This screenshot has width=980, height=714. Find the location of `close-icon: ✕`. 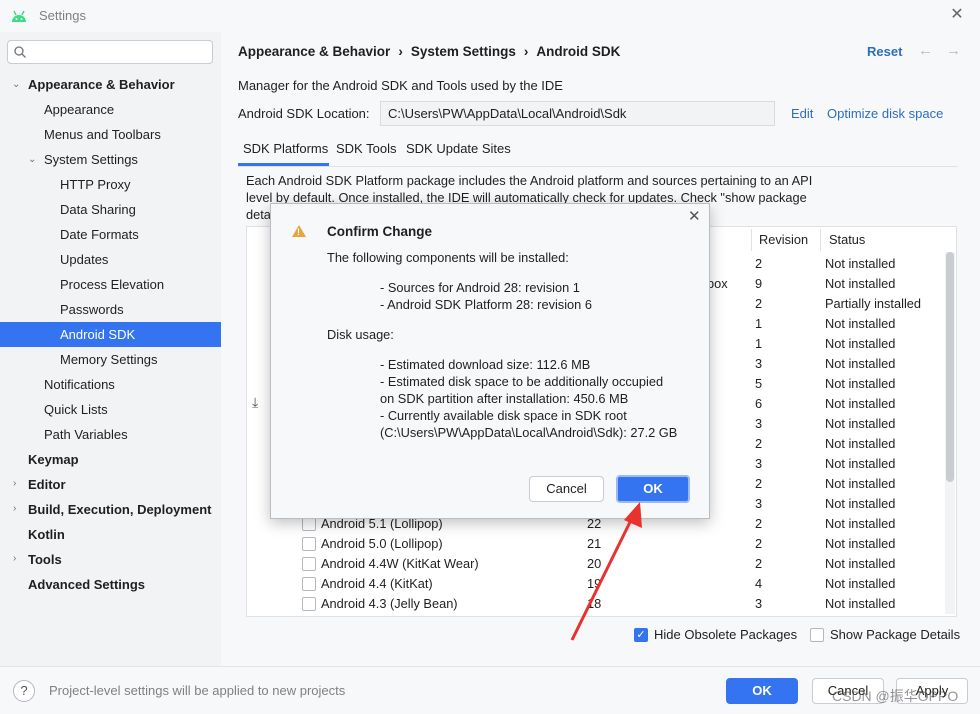

close-icon: ✕ is located at coordinates (957, 15).